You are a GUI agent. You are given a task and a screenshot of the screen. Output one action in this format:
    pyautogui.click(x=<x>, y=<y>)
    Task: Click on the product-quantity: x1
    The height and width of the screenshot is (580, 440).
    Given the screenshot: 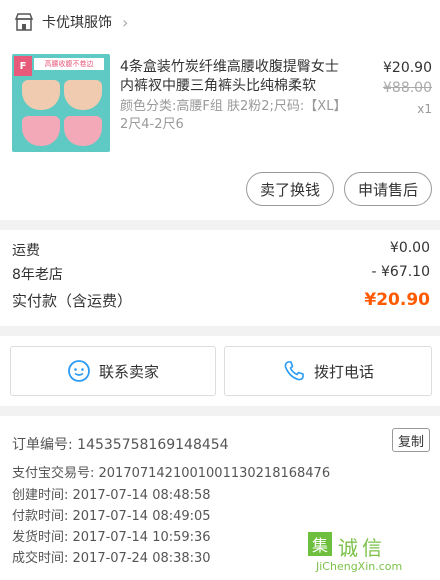 What is the action you would take?
    pyautogui.click(x=424, y=109)
    